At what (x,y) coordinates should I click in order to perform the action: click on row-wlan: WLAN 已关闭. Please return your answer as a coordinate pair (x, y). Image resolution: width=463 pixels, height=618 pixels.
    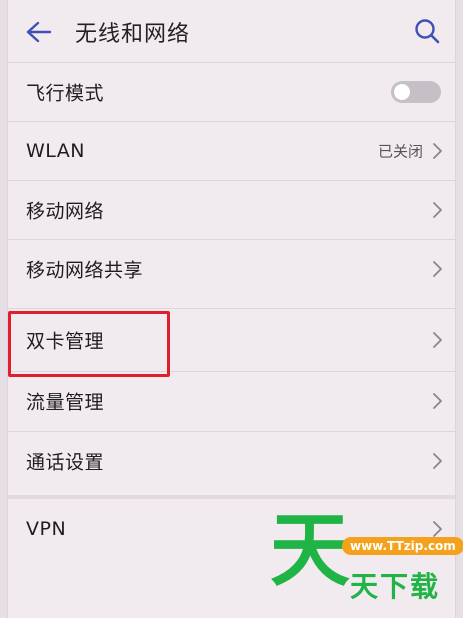
    Looking at the image, I should click on (231, 151).